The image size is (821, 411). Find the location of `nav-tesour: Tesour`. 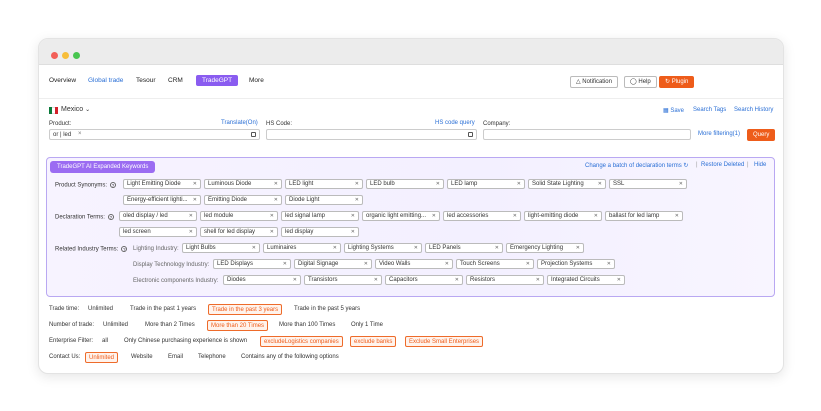

nav-tesour: Tesour is located at coordinates (146, 80).